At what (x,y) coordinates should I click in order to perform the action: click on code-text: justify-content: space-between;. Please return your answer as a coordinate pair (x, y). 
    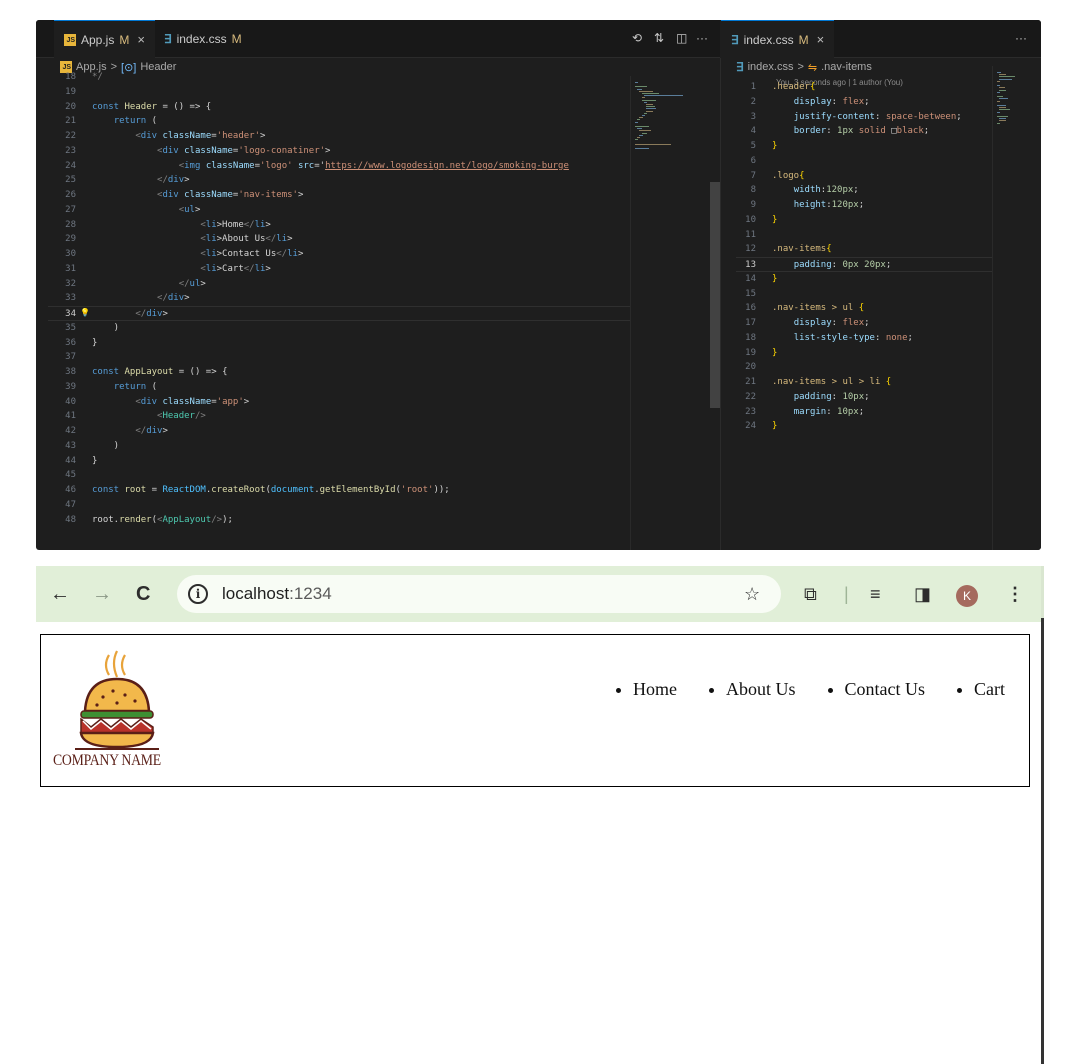
    Looking at the image, I should click on (867, 117).